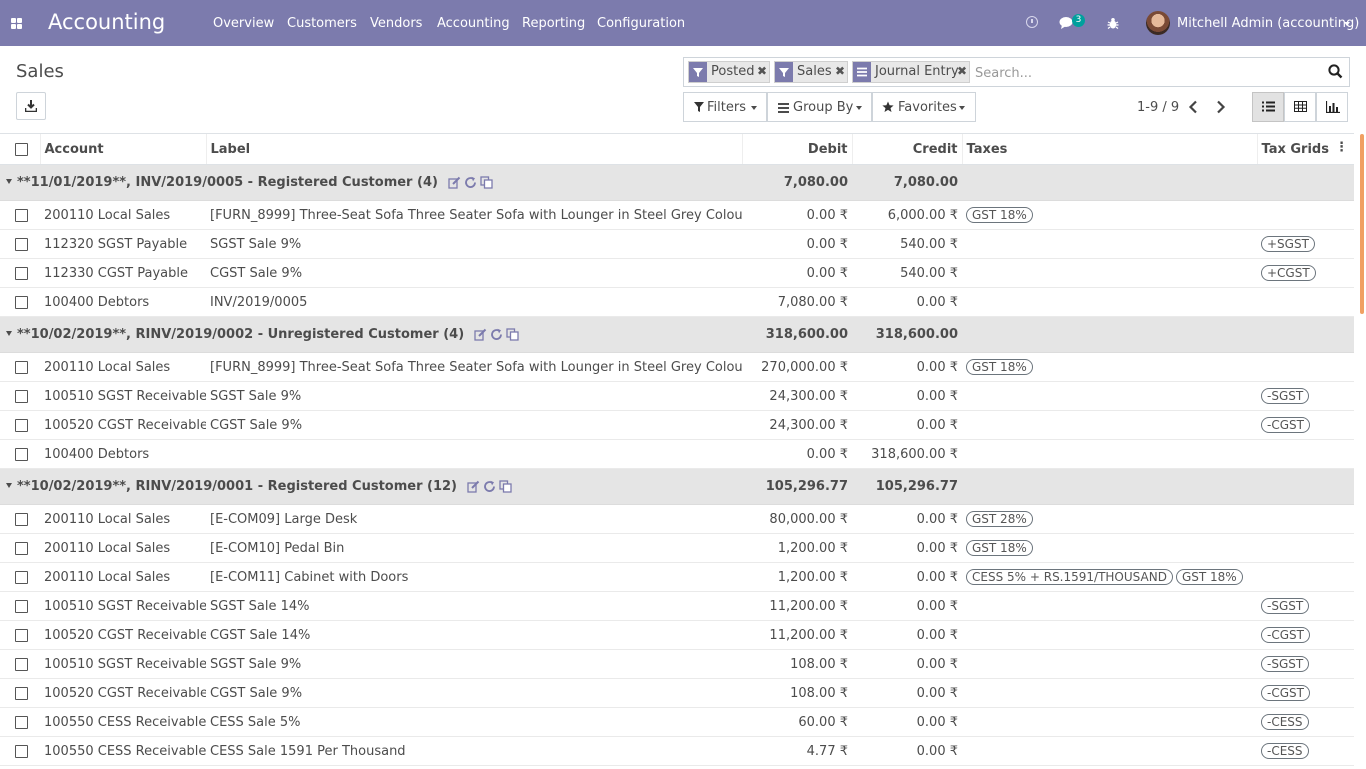 The width and height of the screenshot is (1366, 769). What do you see at coordinates (322, 23) in the screenshot?
I see `menu-customers: Customers` at bounding box center [322, 23].